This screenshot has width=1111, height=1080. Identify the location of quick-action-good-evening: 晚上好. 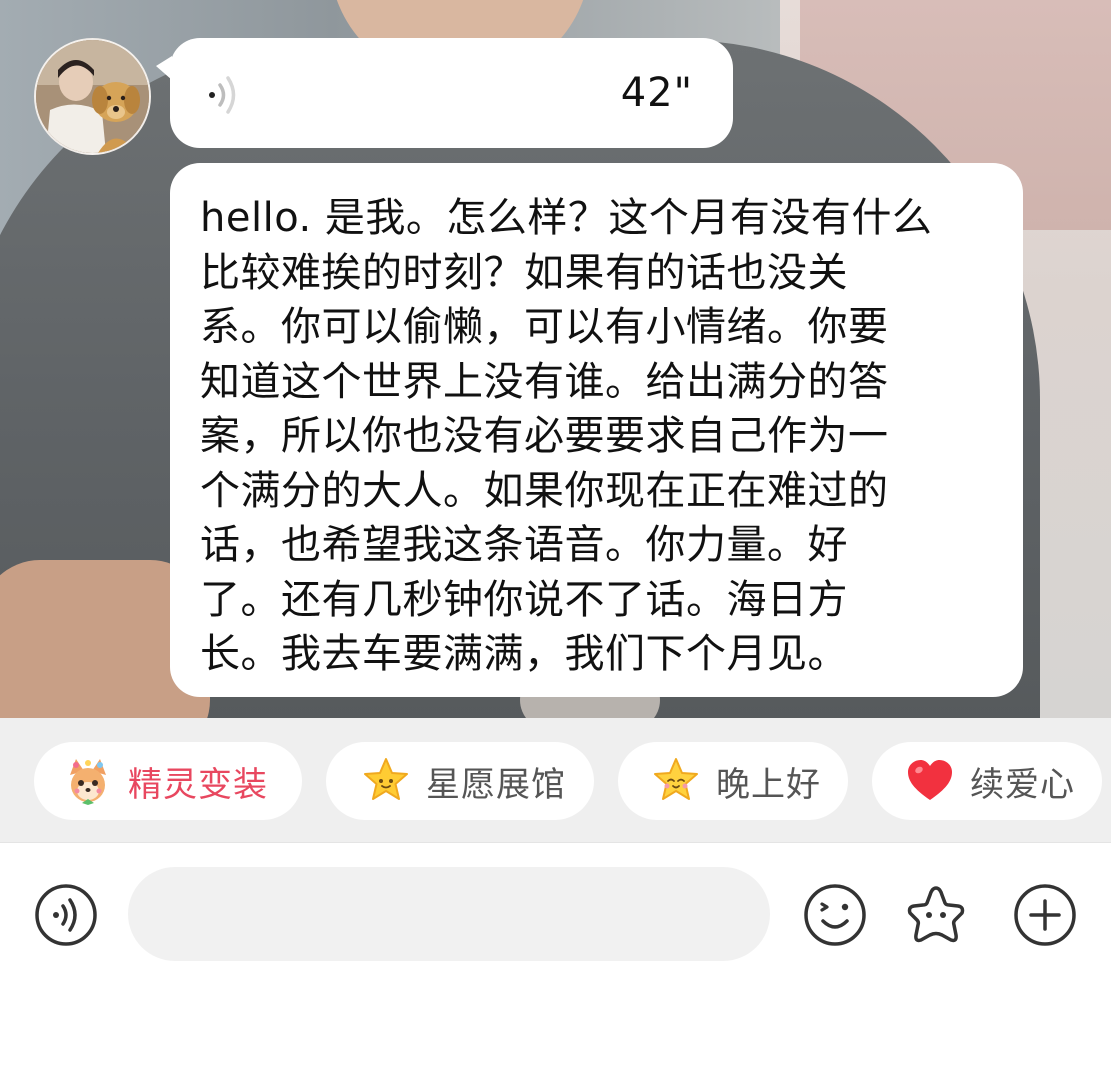
(733, 781).